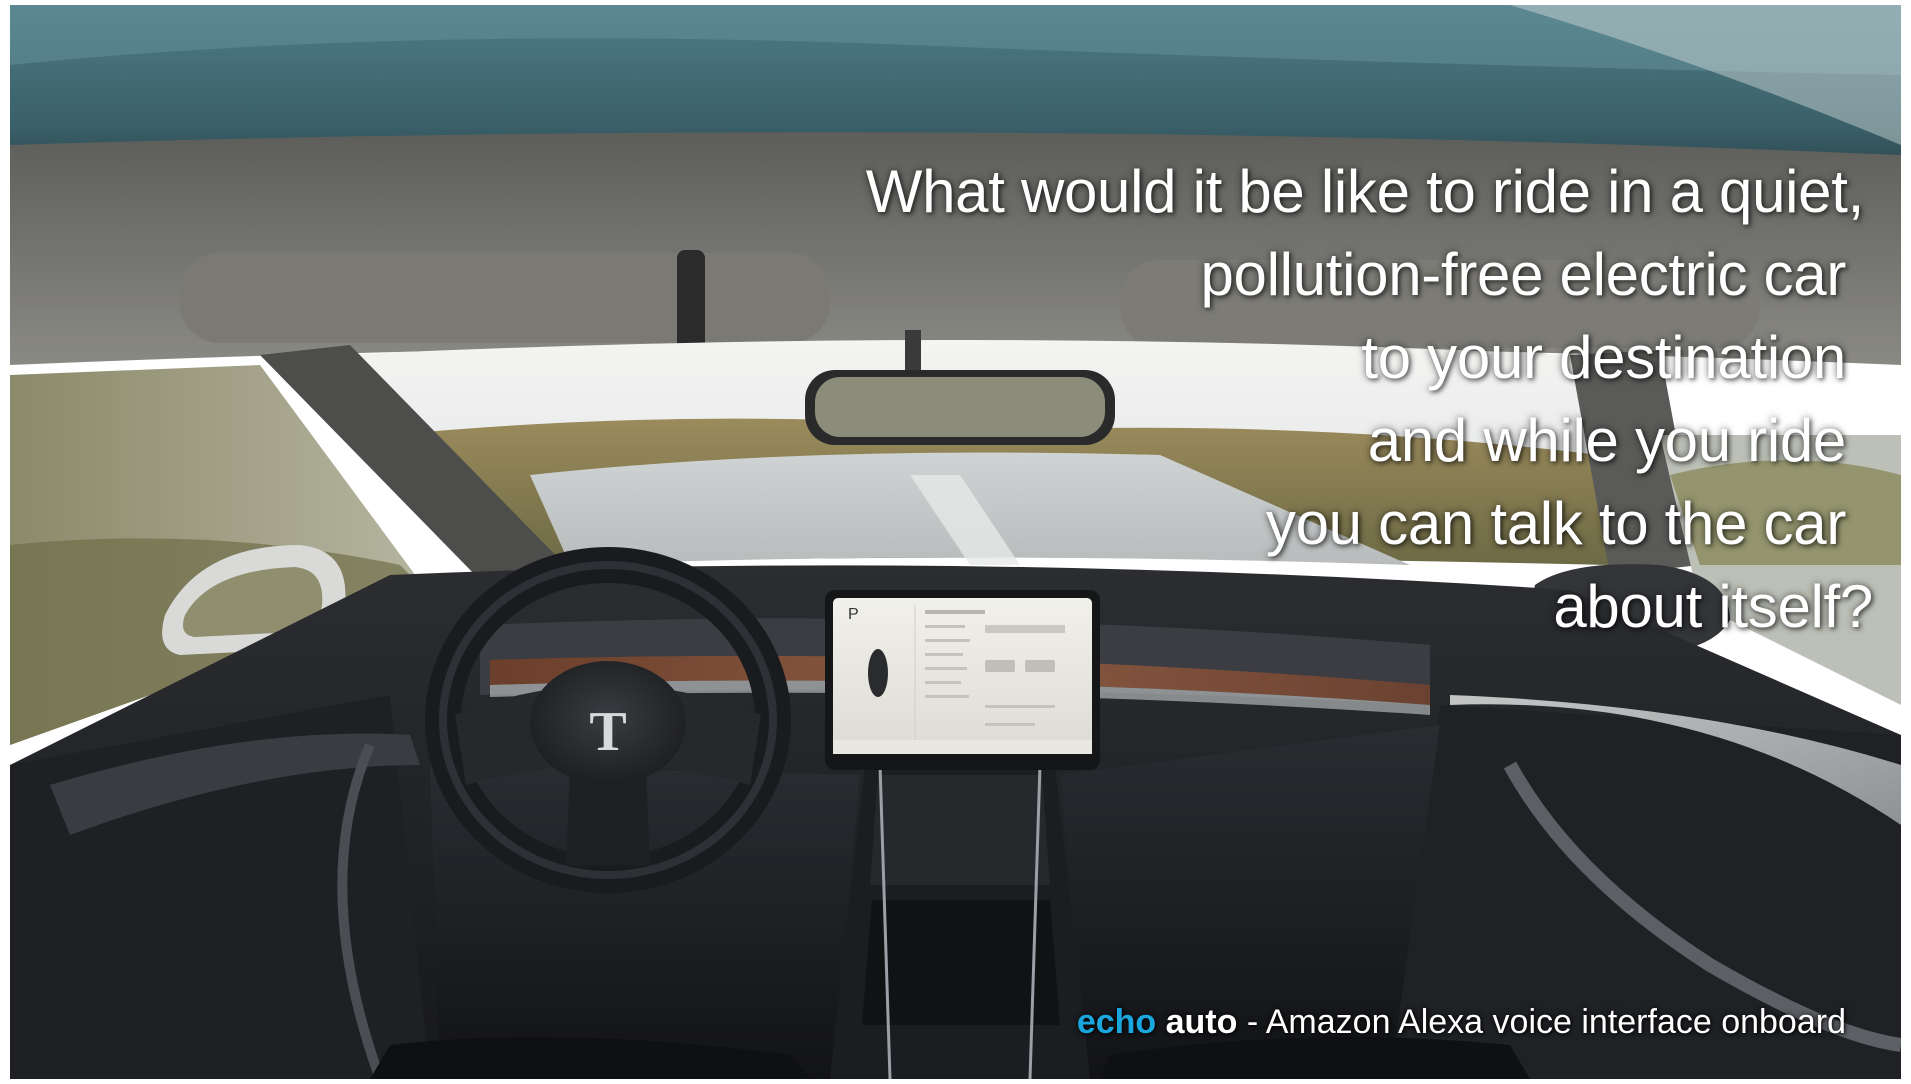 The height and width of the screenshot is (1084, 1911). Describe the element at coordinates (1201, 1022) in the screenshot. I see `auto-brand-word: auto` at that location.